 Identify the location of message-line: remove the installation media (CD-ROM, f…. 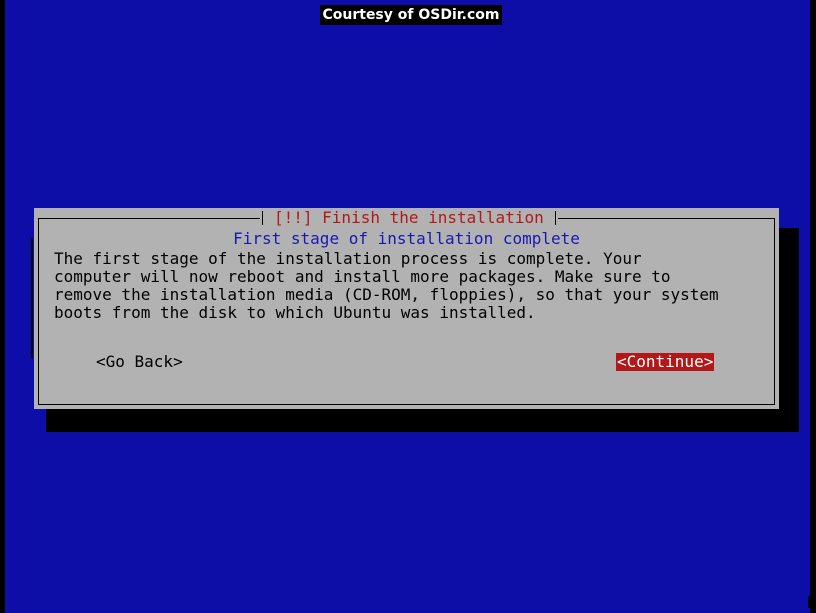
(386, 294).